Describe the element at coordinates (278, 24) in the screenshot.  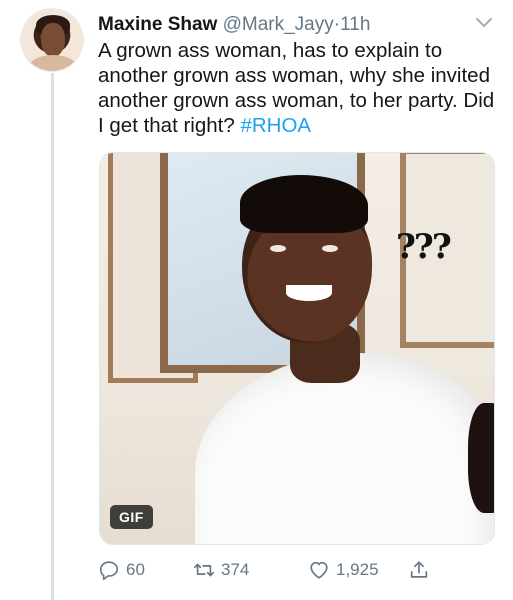
I see `author-handle: @Mark_Jayy` at that location.